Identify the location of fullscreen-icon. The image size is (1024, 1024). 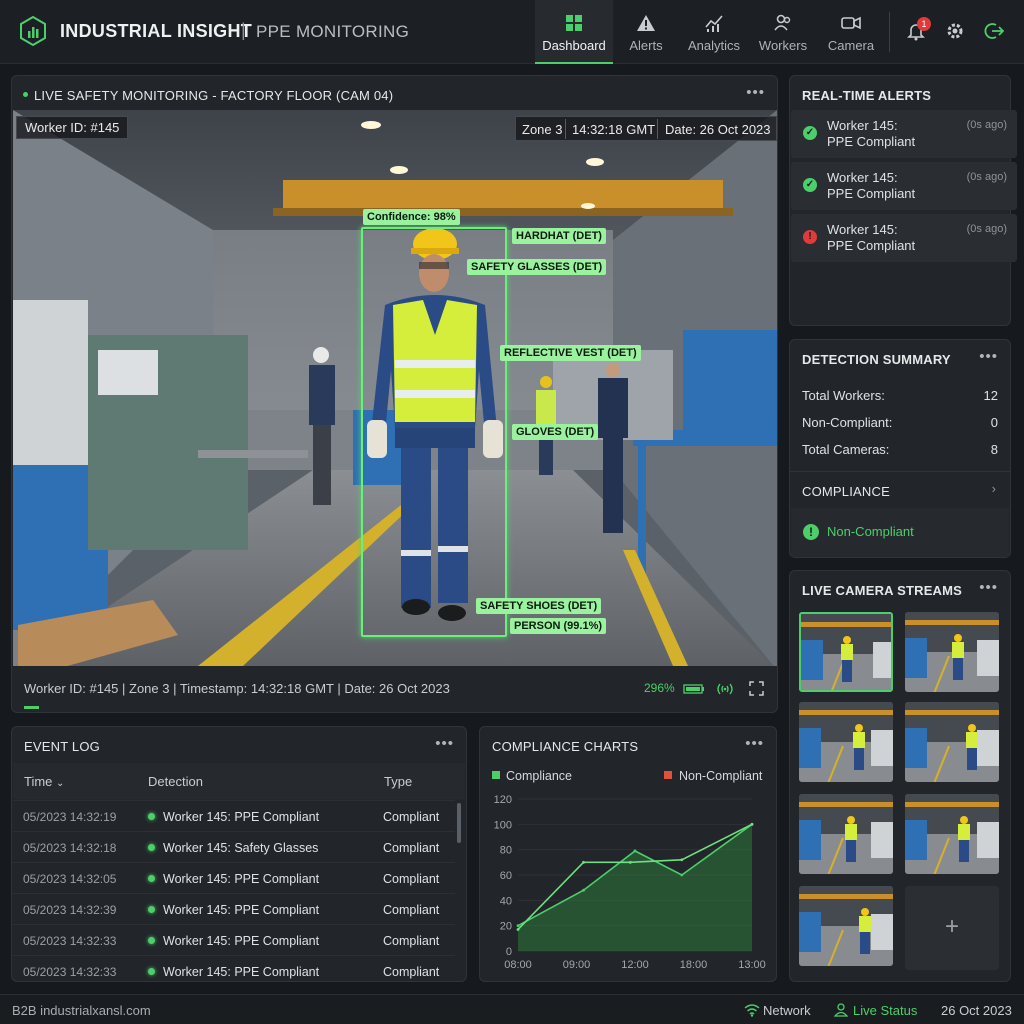
(756, 688).